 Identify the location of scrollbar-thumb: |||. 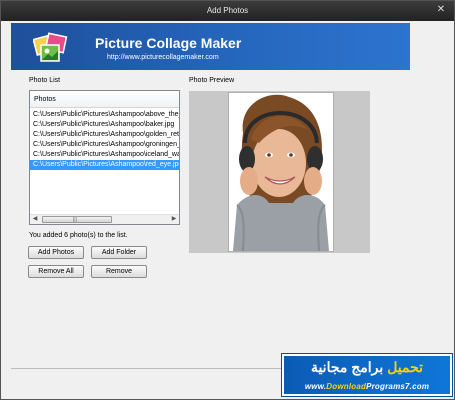
(77, 219).